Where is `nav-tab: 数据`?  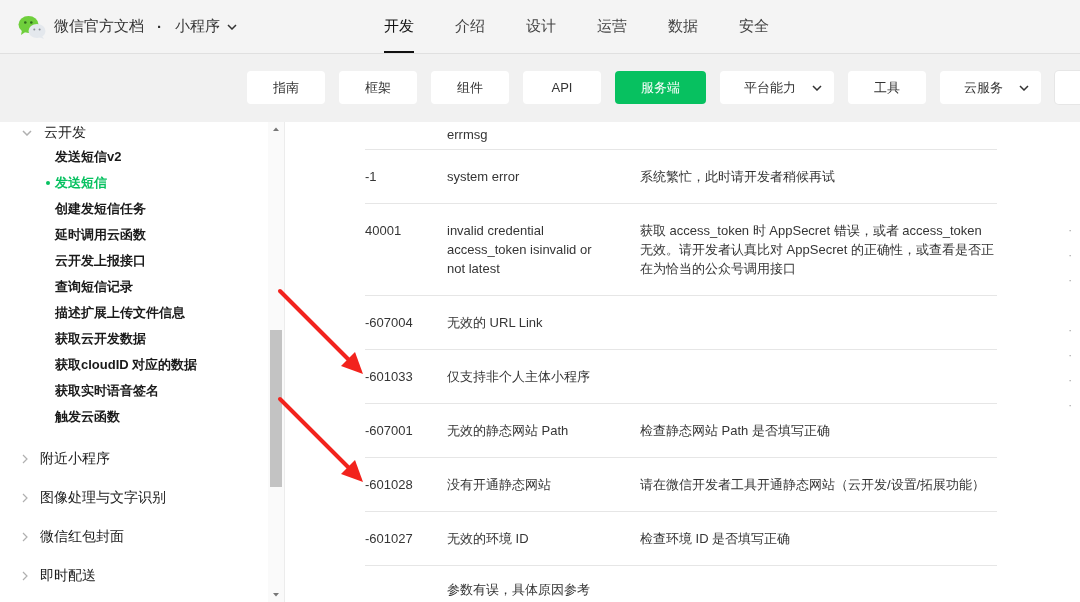
nav-tab: 数据 is located at coordinates (683, 26).